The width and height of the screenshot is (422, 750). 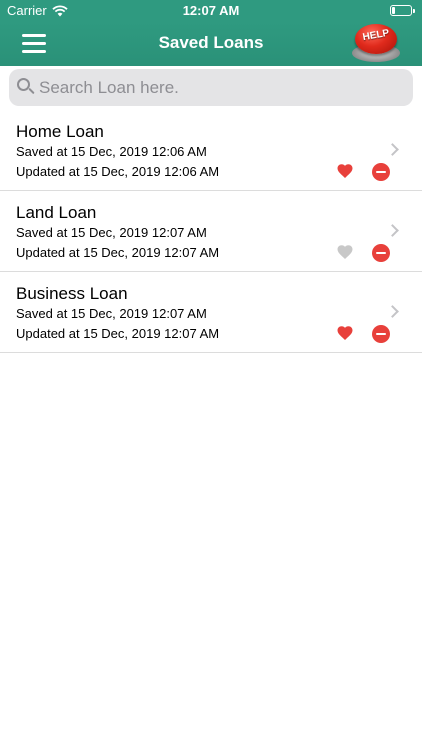 What do you see at coordinates (56, 212) in the screenshot?
I see `loan-name: Land Loan` at bounding box center [56, 212].